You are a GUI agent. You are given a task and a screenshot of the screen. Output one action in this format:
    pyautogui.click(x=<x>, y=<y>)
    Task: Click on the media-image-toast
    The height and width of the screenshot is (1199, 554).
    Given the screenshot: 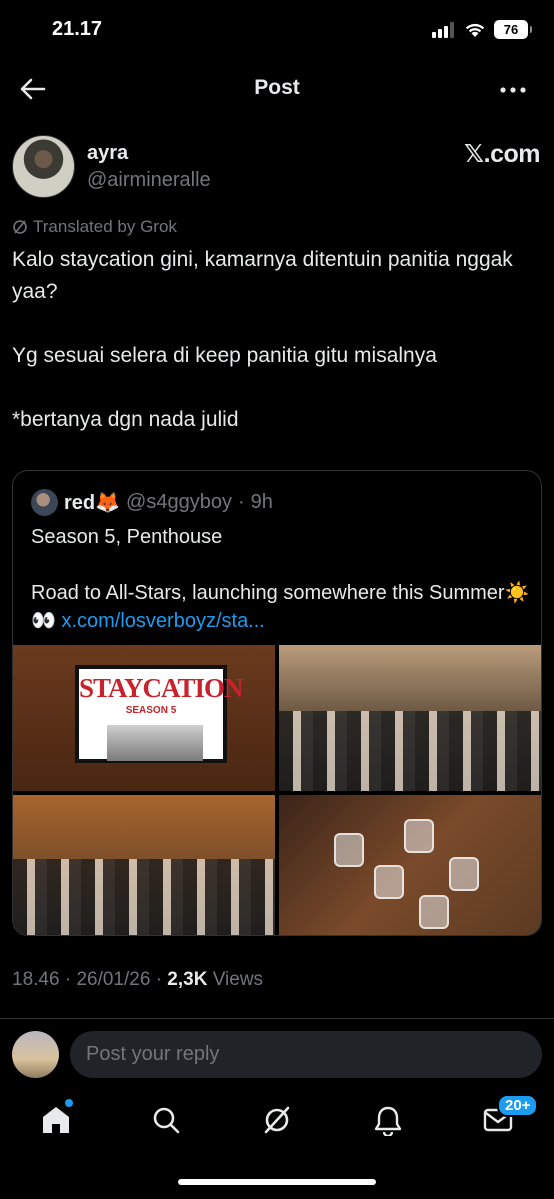 What is the action you would take?
    pyautogui.click(x=410, y=865)
    